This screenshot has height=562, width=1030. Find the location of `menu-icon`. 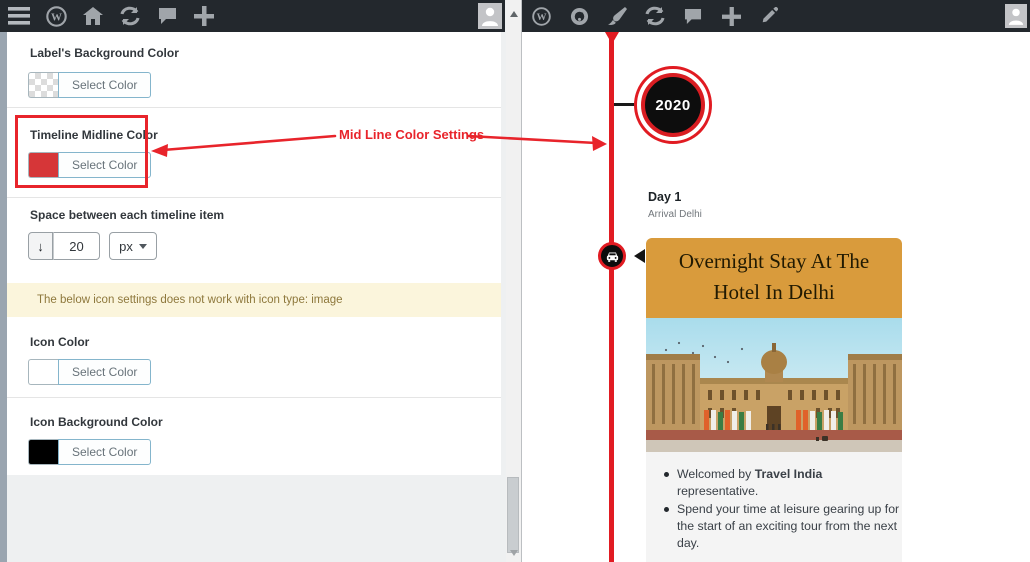

menu-icon is located at coordinates (19, 16).